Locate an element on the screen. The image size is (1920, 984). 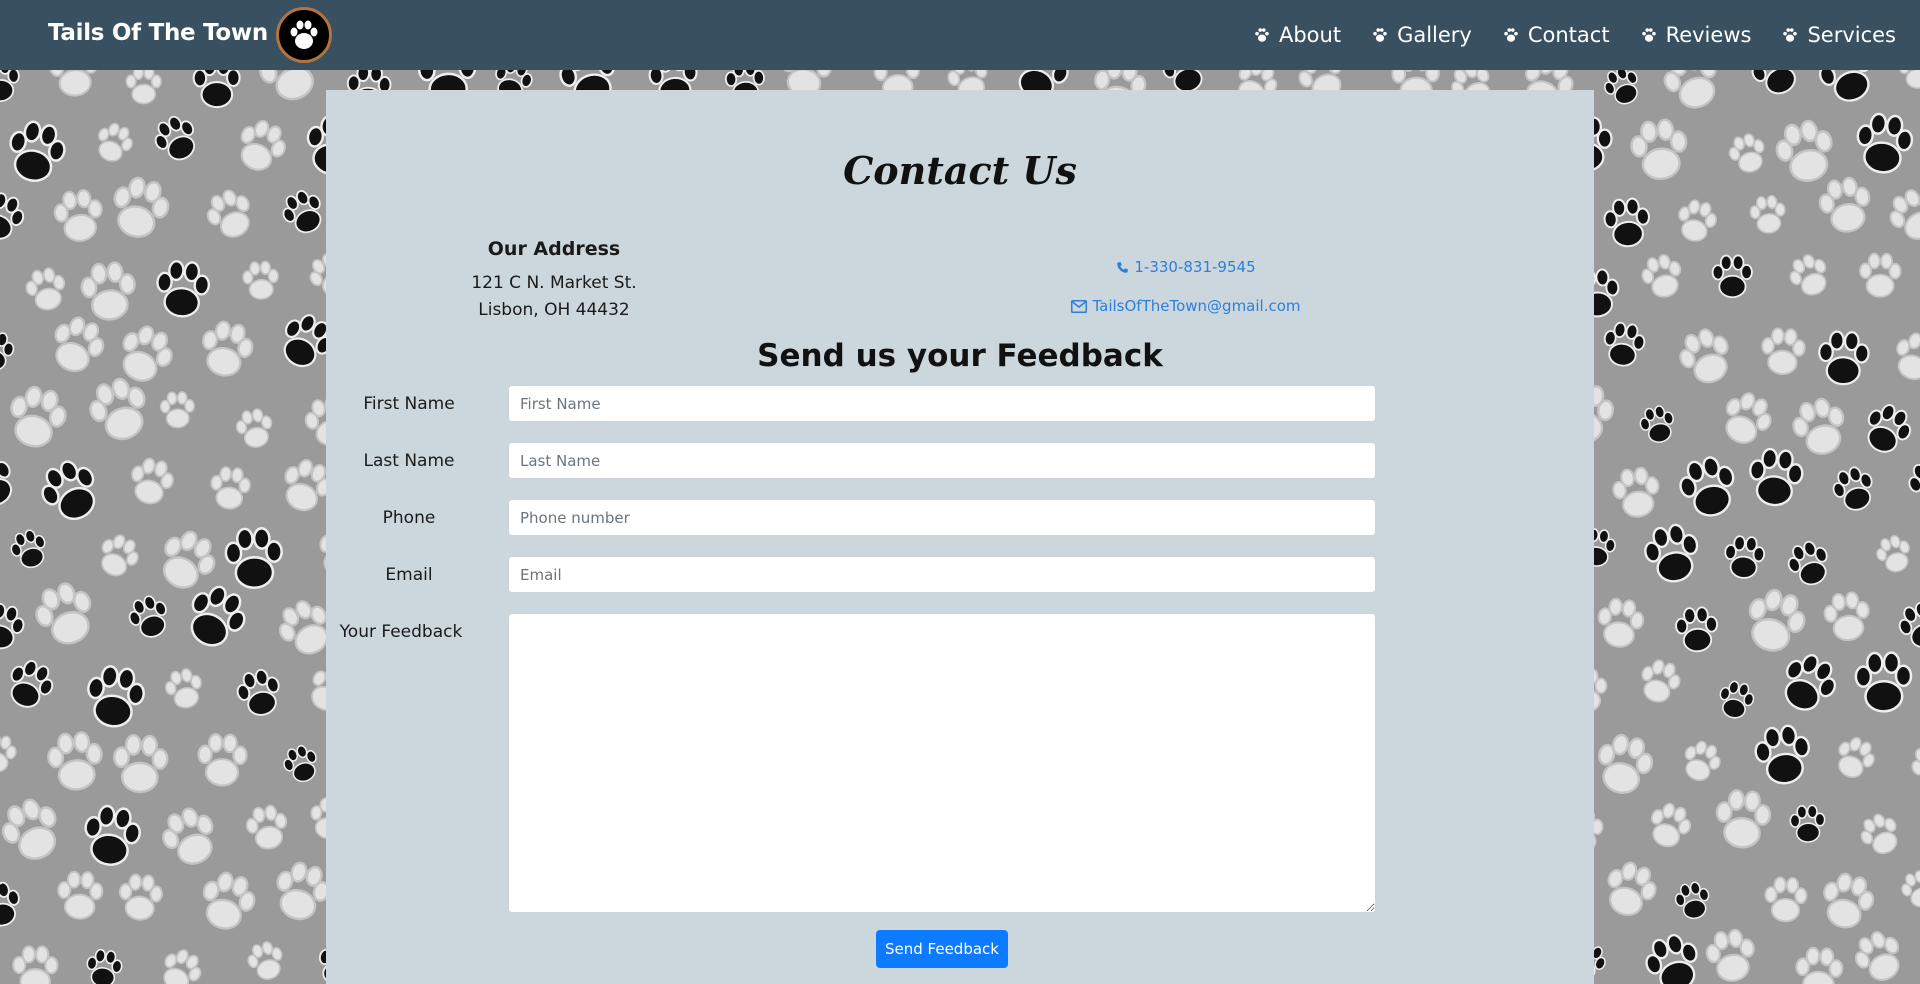
paw-logo-icon is located at coordinates (304, 35).